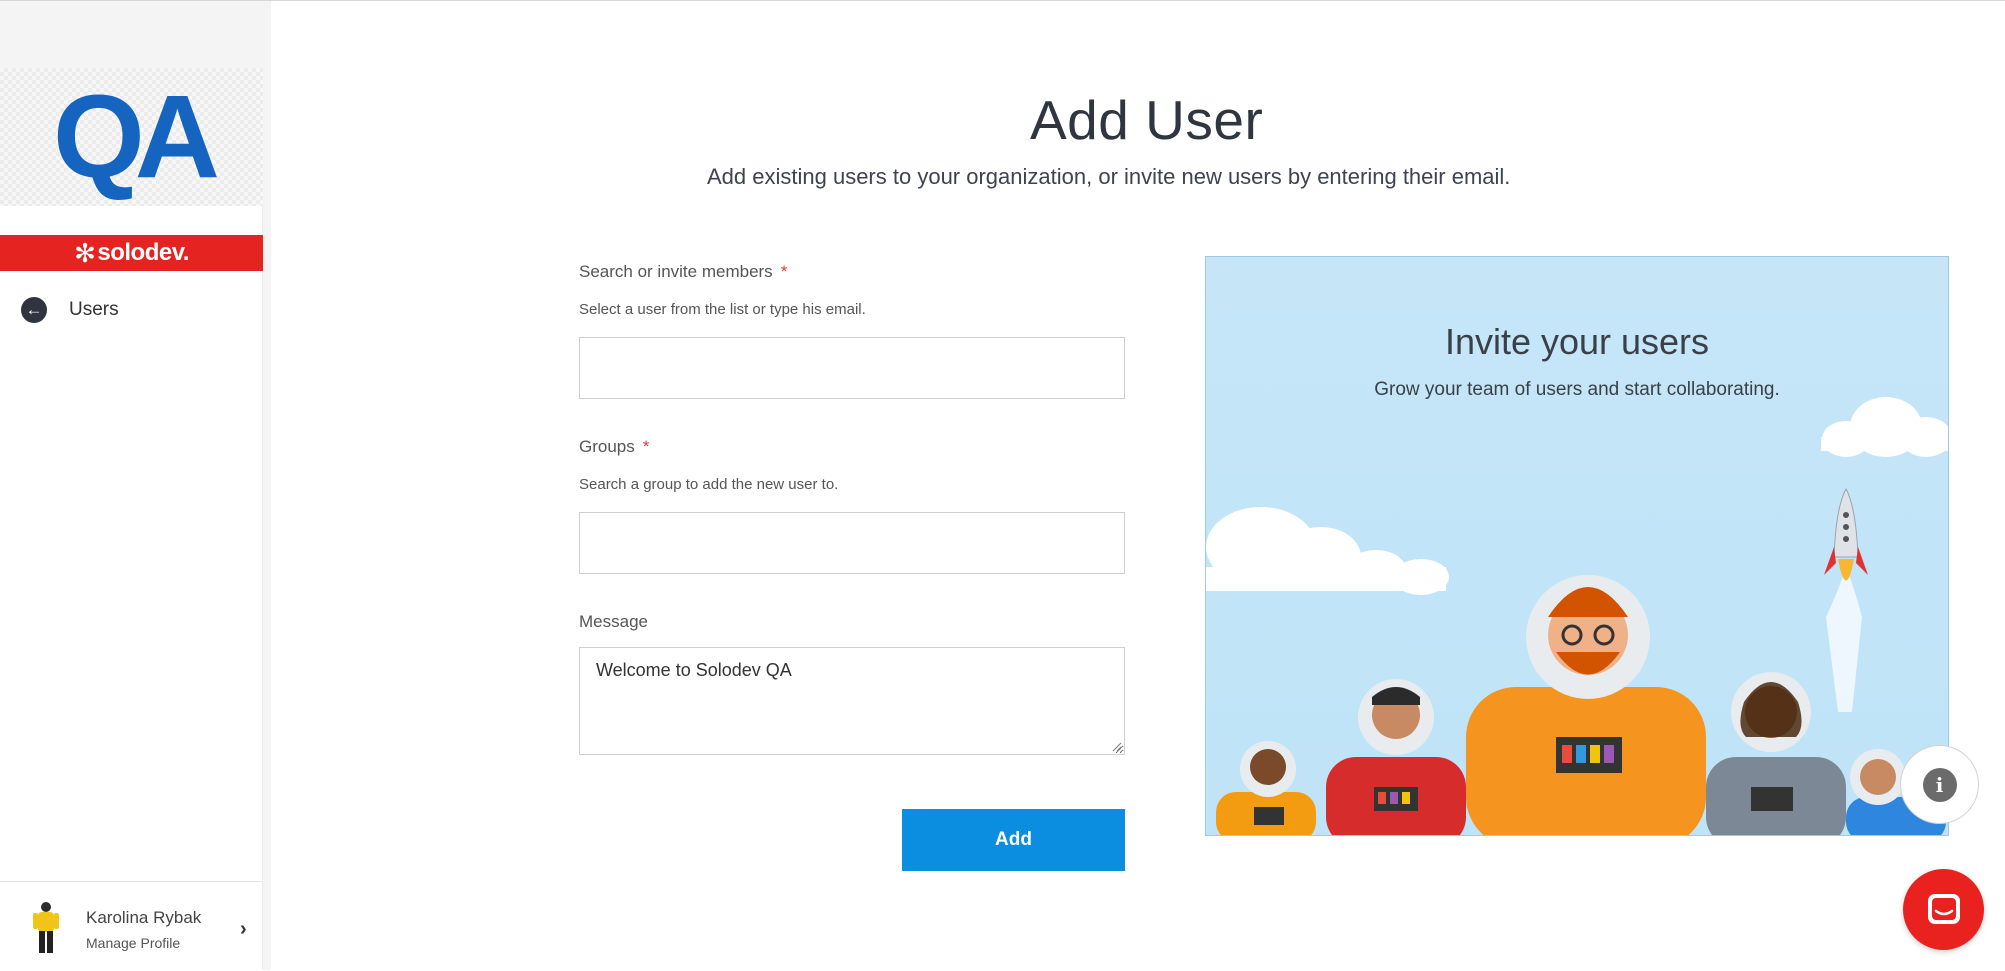 This screenshot has height=971, width=2005. Describe the element at coordinates (1327, 551) in the screenshot. I see `cloud-left` at that location.